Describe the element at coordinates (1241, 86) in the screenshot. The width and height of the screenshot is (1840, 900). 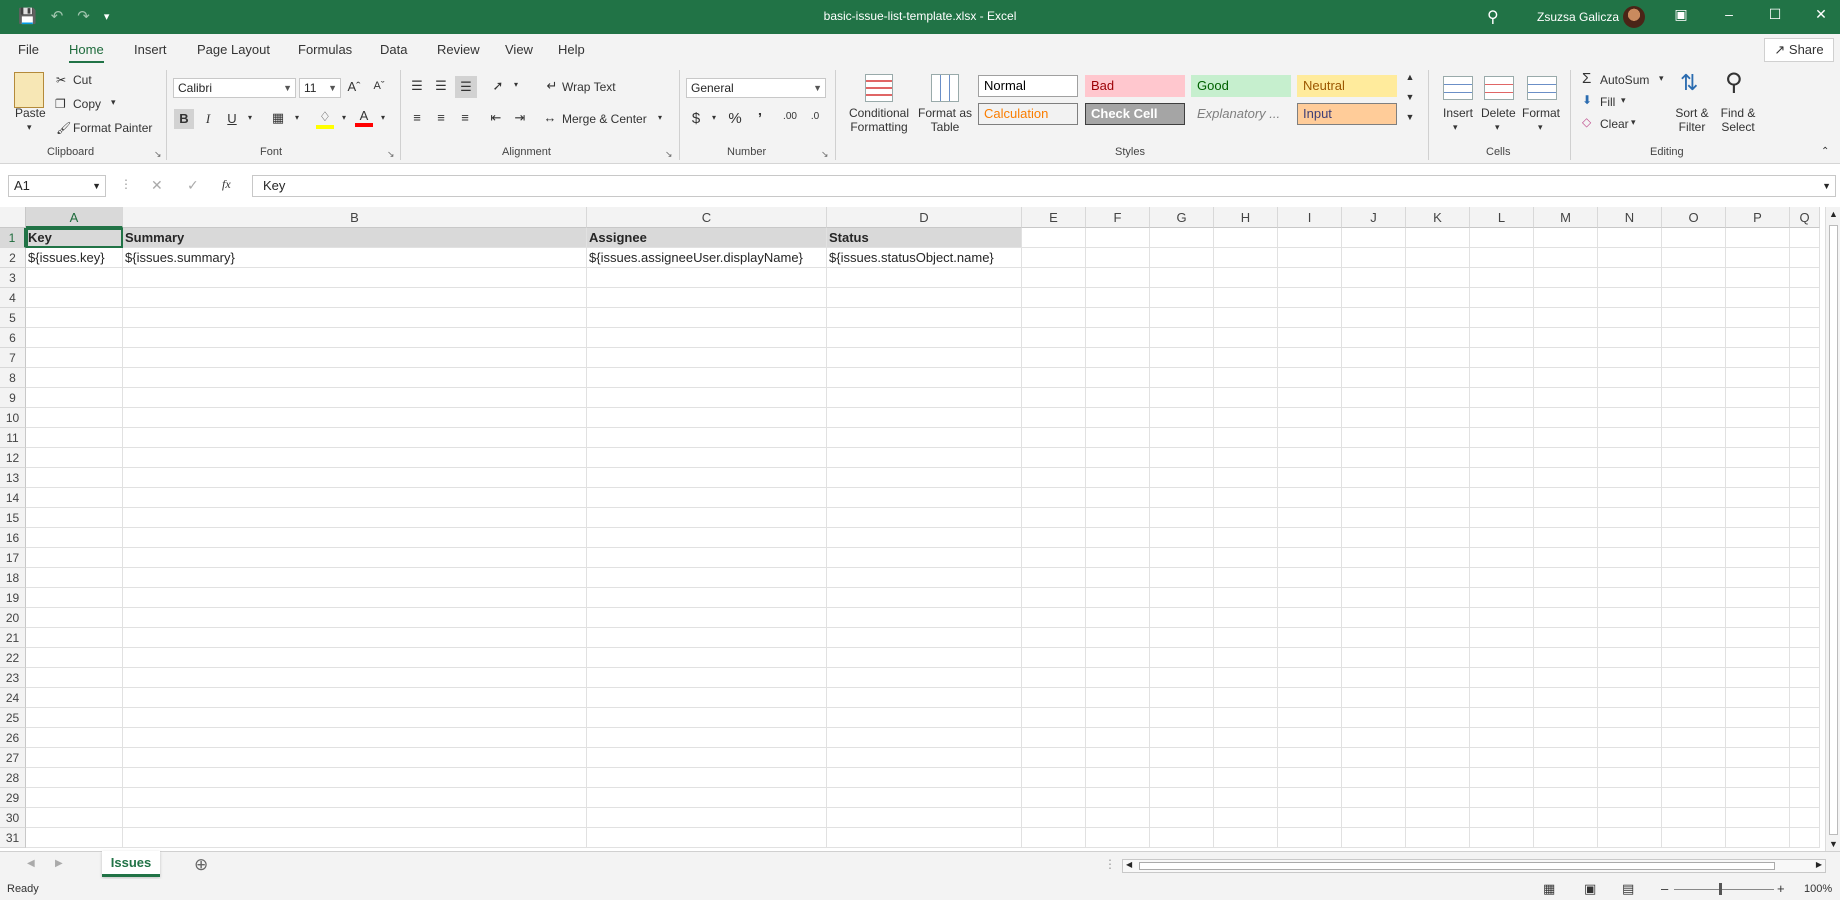
I see `style-good: Good` at that location.